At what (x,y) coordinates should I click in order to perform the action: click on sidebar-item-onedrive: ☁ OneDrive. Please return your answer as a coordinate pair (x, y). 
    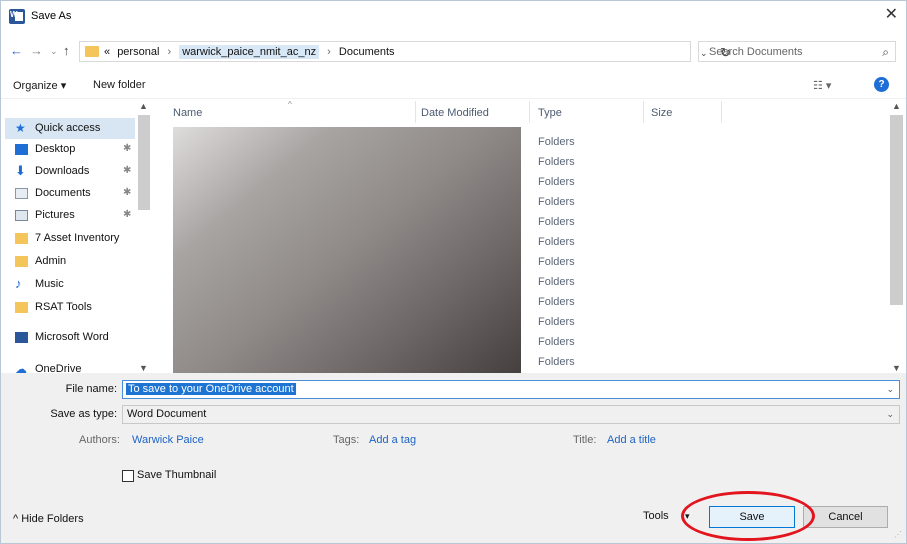
    Looking at the image, I should click on (70, 366).